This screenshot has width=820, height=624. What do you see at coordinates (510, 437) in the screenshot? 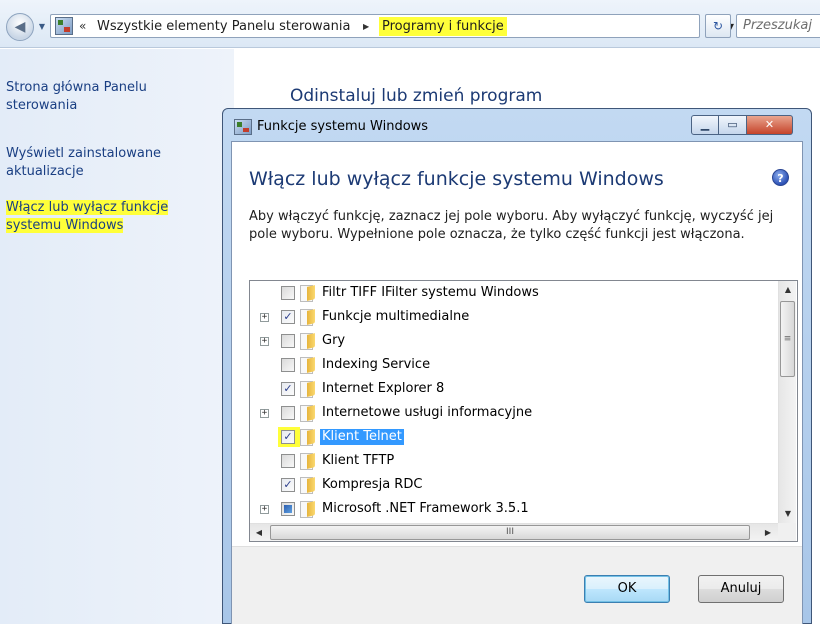
I see `tree-row-selected: ✓ Klient Telnet` at bounding box center [510, 437].